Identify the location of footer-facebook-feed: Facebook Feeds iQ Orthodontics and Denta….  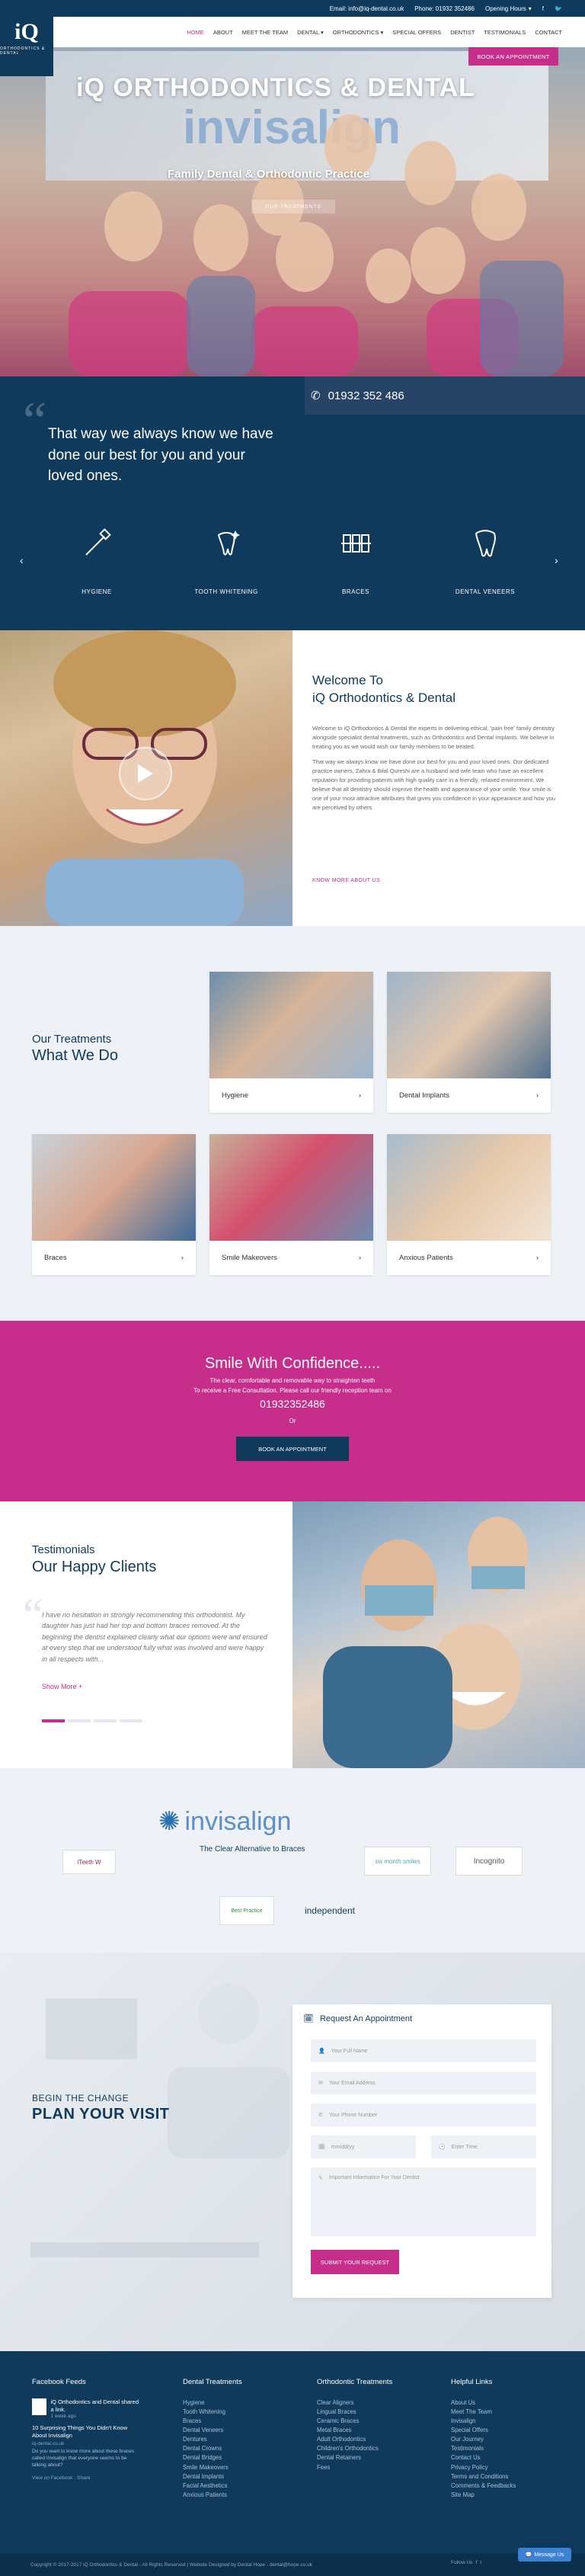
(85, 2429).